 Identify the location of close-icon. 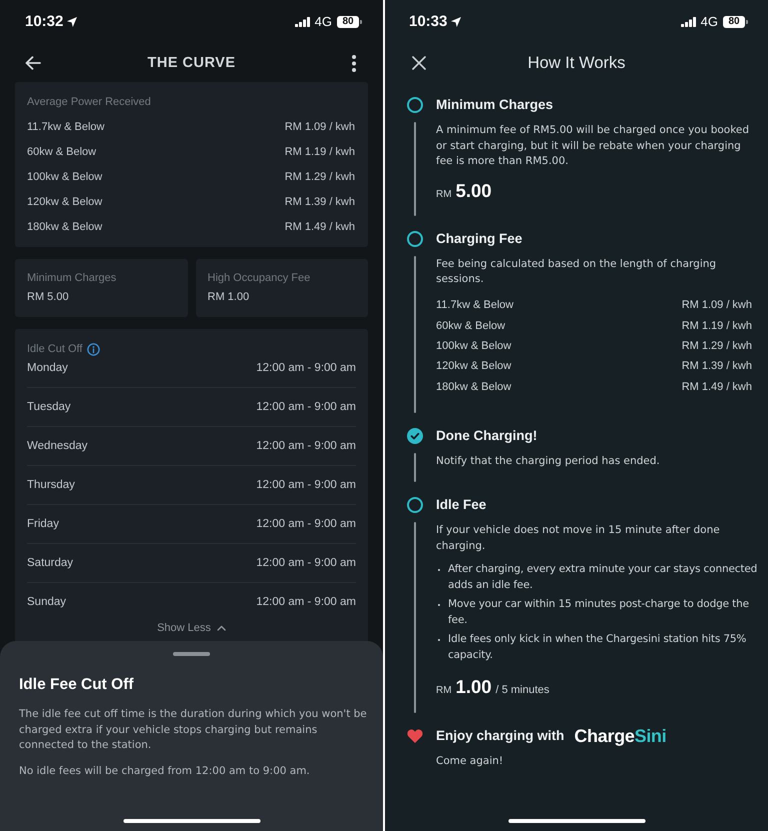
(419, 63).